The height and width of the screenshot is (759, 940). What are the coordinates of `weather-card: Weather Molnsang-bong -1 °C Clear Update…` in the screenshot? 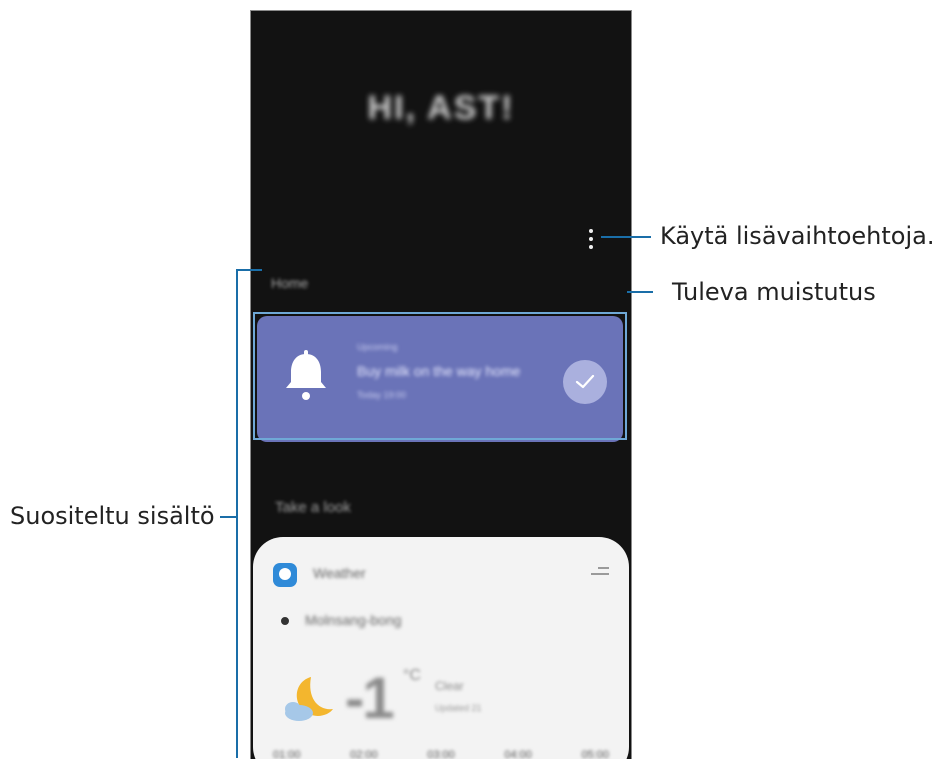 It's located at (441, 648).